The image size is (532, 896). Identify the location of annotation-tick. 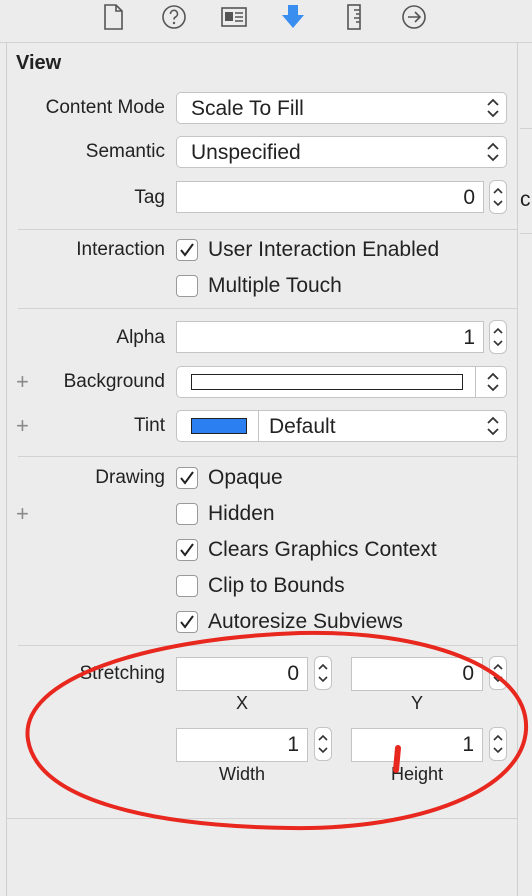
(397, 759).